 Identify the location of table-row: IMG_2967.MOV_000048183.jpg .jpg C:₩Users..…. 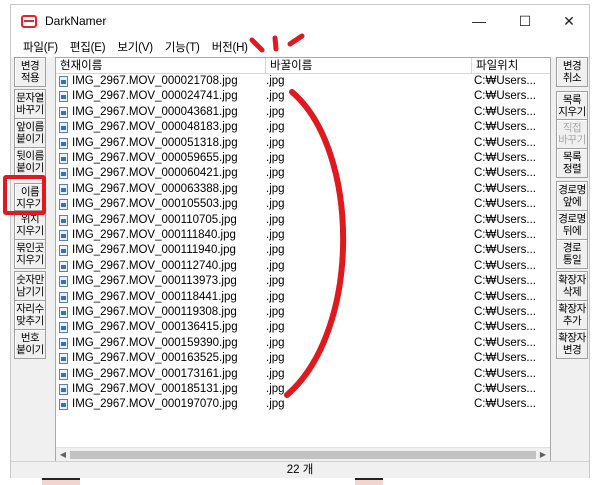
(303, 127).